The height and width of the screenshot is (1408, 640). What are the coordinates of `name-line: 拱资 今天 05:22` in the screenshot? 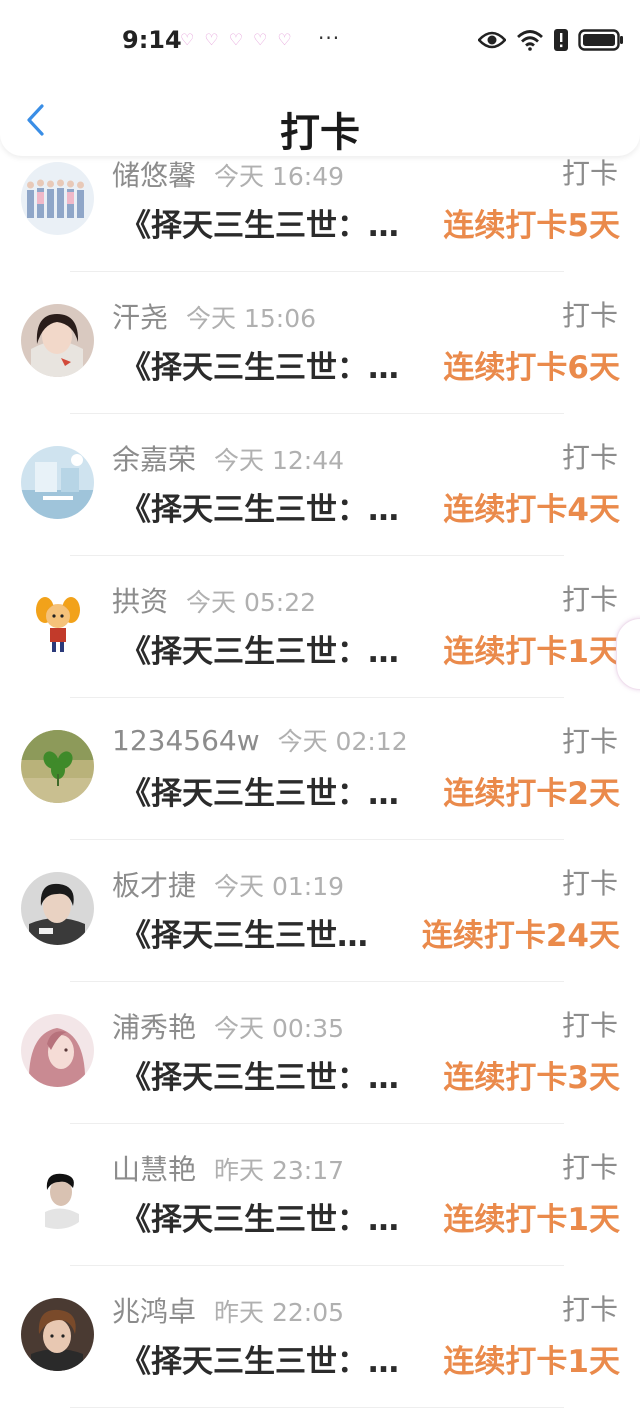 It's located at (214, 600).